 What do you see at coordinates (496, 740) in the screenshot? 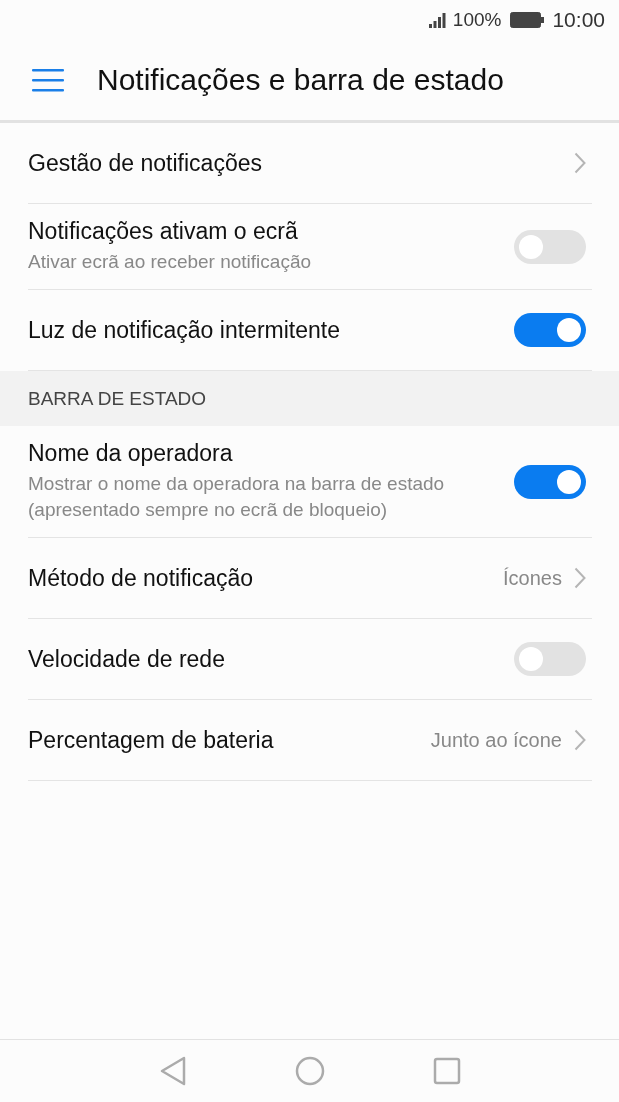
I see `setting-value: Junto ao ícone` at bounding box center [496, 740].